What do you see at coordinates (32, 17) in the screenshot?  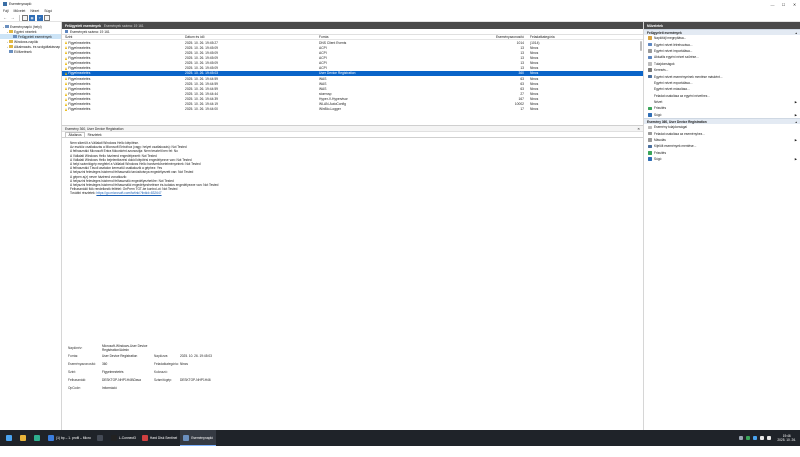 I see `console-tree-icon: ▦` at bounding box center [32, 17].